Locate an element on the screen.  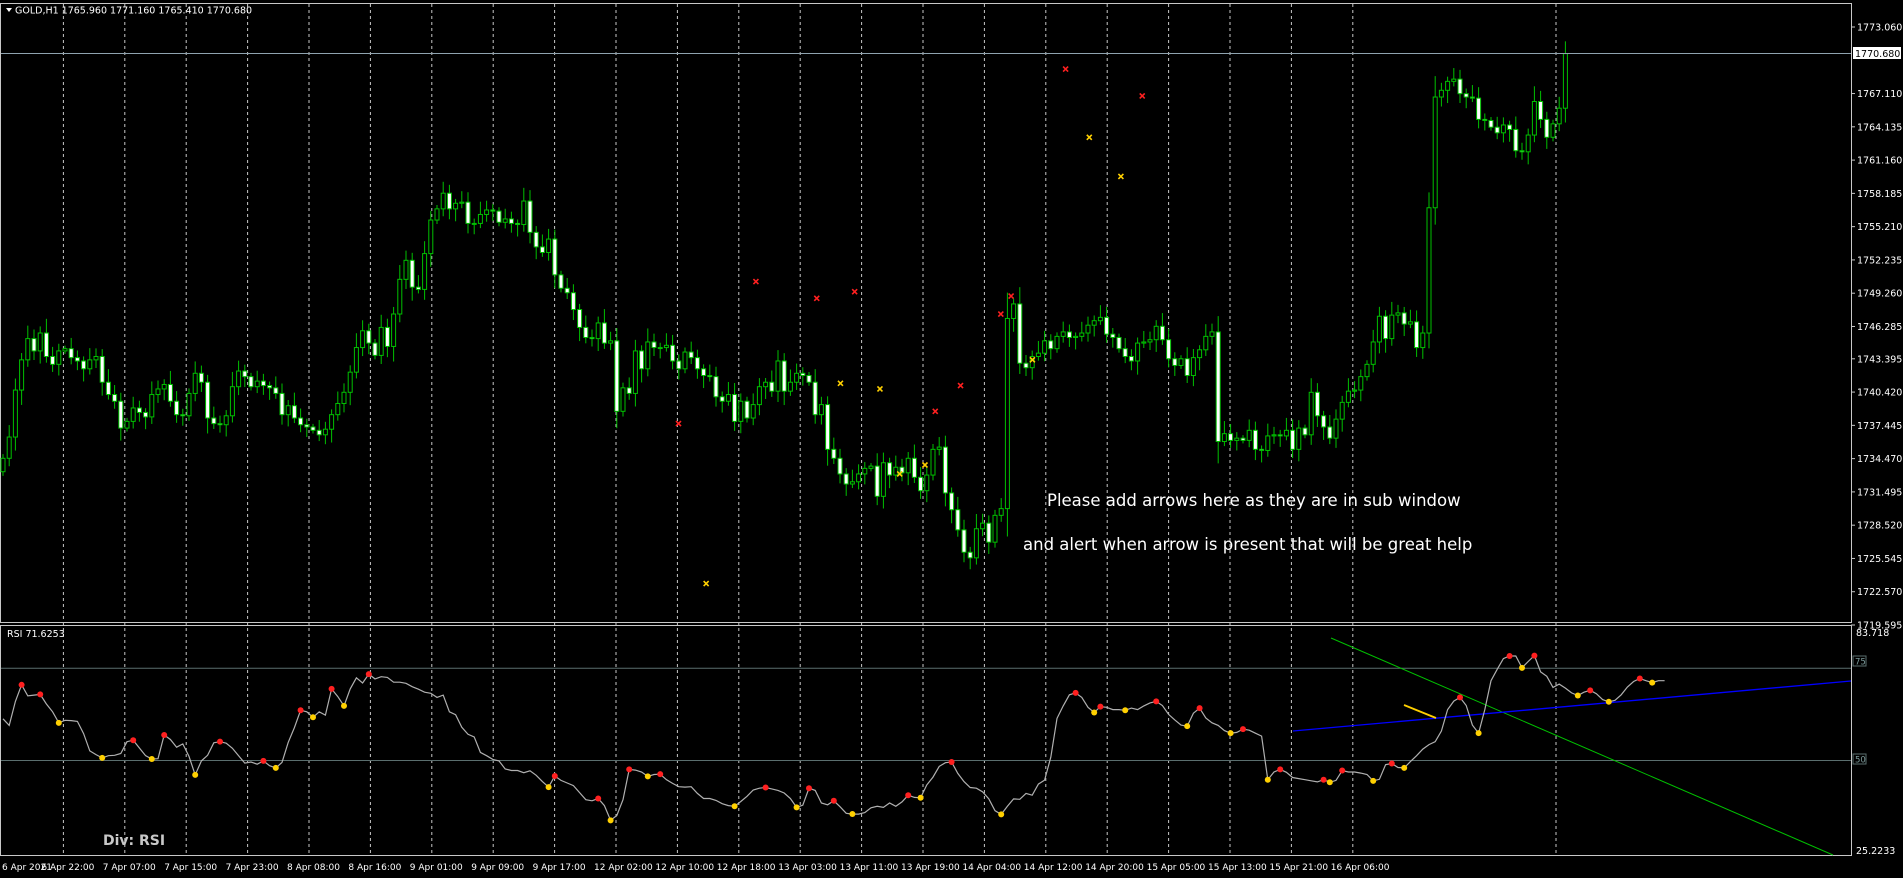
price-label: 1725.545 is located at coordinates (1879, 559).